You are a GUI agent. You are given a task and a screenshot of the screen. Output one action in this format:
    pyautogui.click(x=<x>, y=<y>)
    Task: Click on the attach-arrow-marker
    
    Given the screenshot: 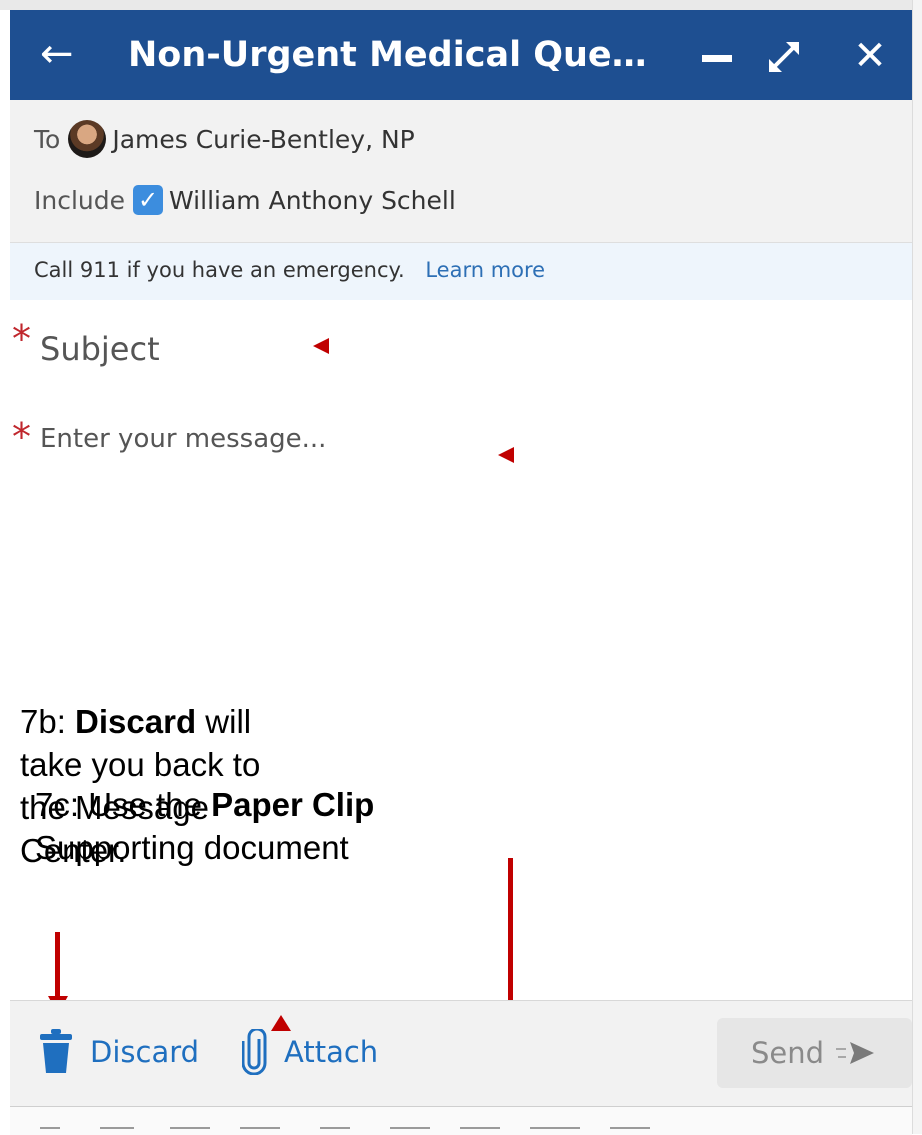 What is the action you would take?
    pyautogui.click(x=281, y=1023)
    